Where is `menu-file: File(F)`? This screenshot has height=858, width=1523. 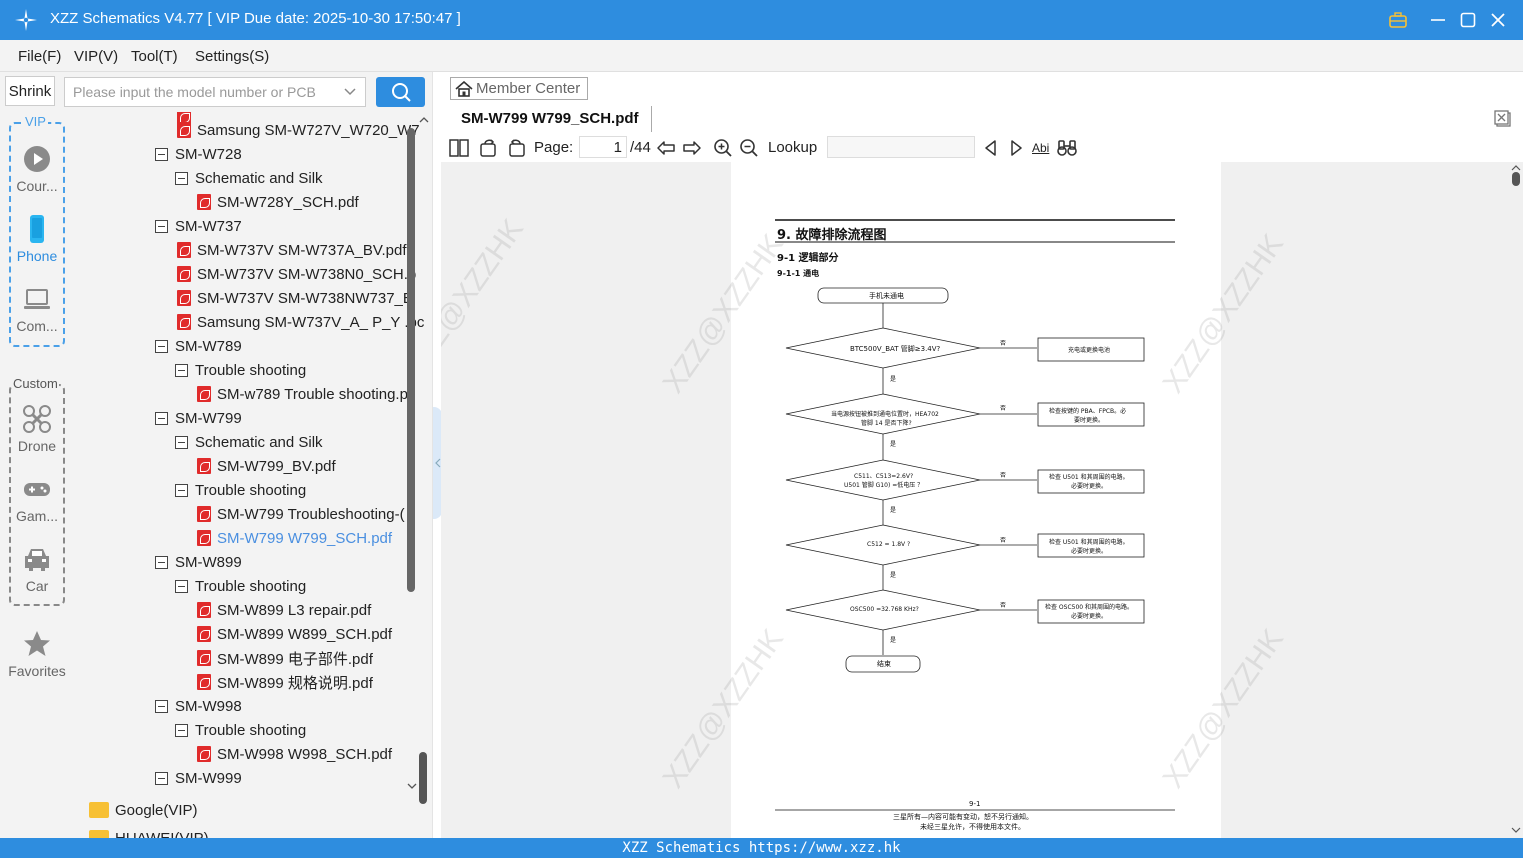
menu-file: File(F) is located at coordinates (39, 56).